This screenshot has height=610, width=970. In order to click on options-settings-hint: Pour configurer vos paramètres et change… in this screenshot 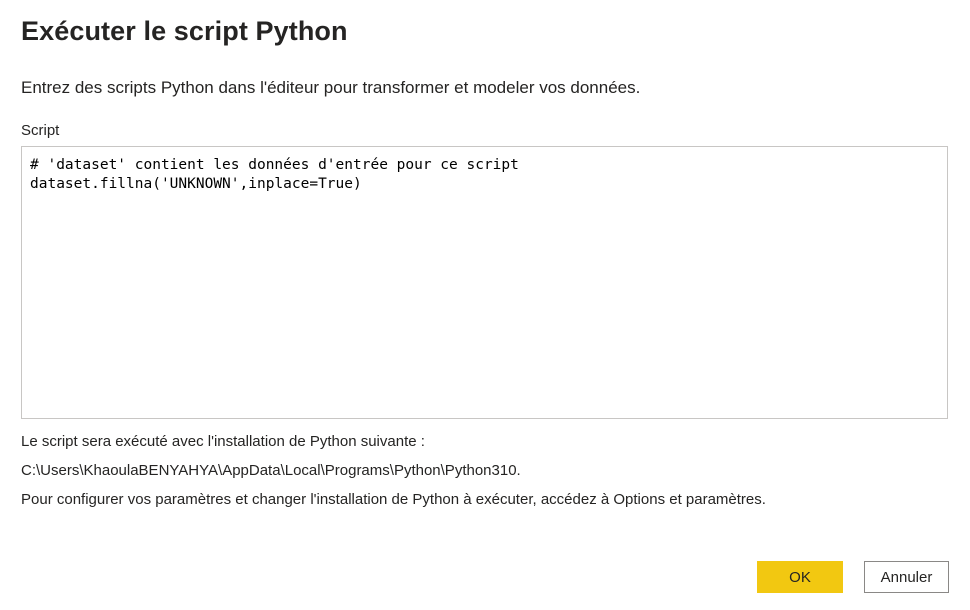, I will do `click(393, 499)`.